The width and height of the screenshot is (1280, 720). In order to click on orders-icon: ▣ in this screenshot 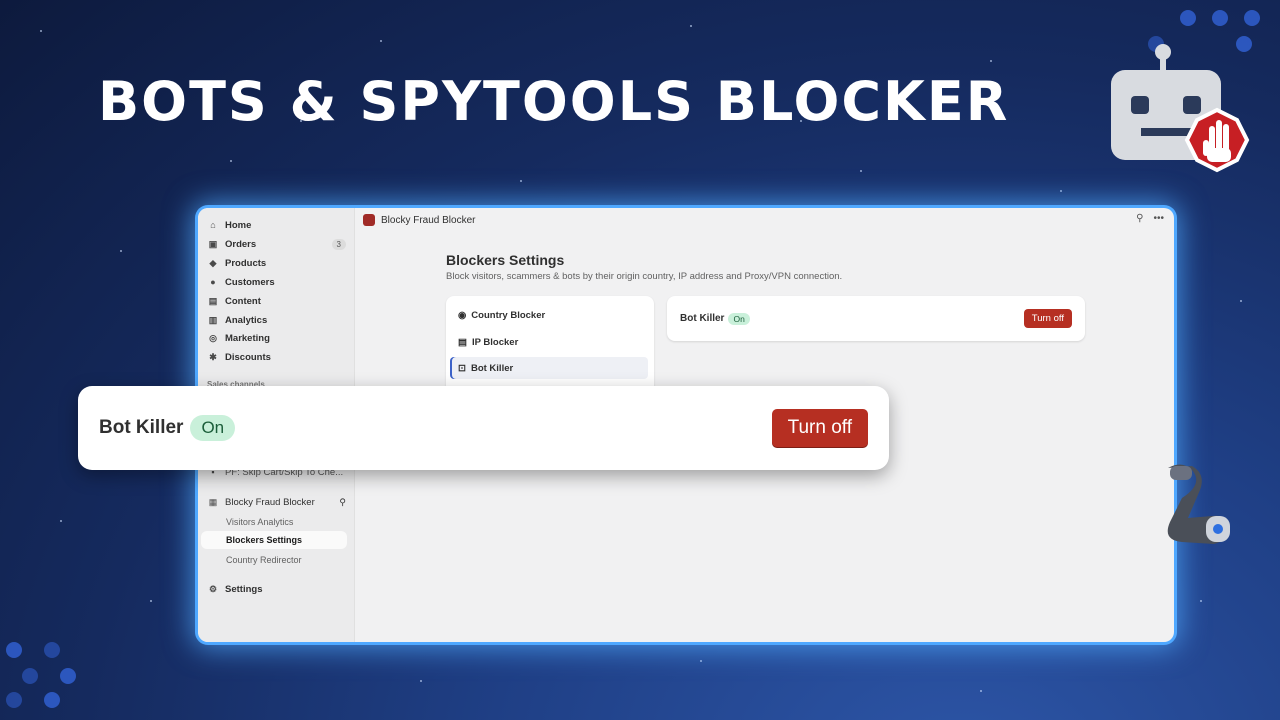, I will do `click(213, 243)`.